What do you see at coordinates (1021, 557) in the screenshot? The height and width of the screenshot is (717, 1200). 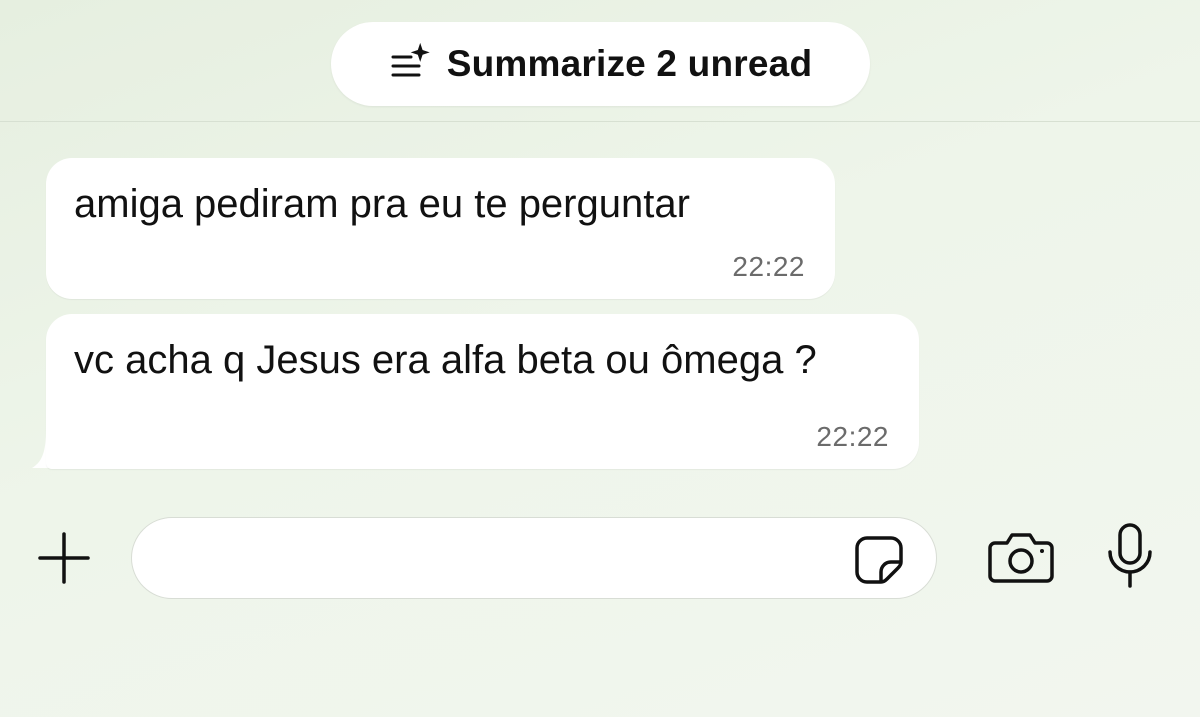 I see `camera-icon` at bounding box center [1021, 557].